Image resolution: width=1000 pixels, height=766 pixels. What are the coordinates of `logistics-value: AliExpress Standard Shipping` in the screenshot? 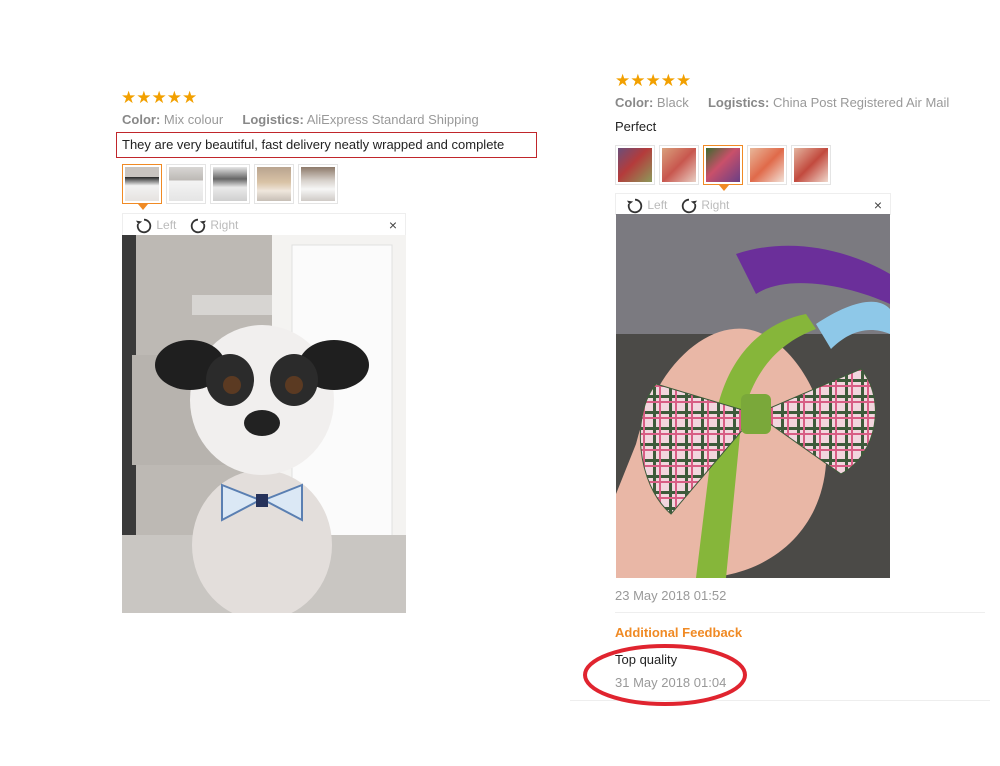 It's located at (392, 119).